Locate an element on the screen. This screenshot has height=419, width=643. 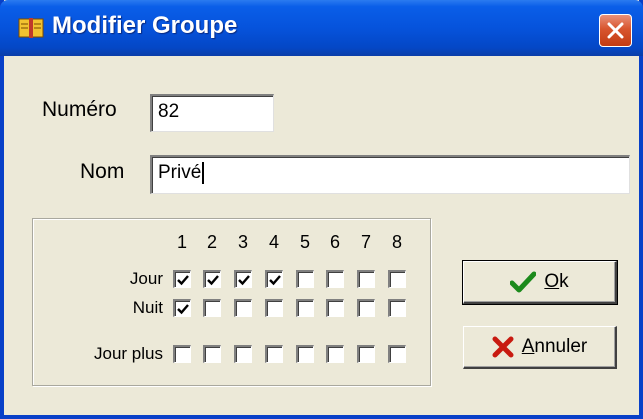
column-header: 5 is located at coordinates (304, 242).